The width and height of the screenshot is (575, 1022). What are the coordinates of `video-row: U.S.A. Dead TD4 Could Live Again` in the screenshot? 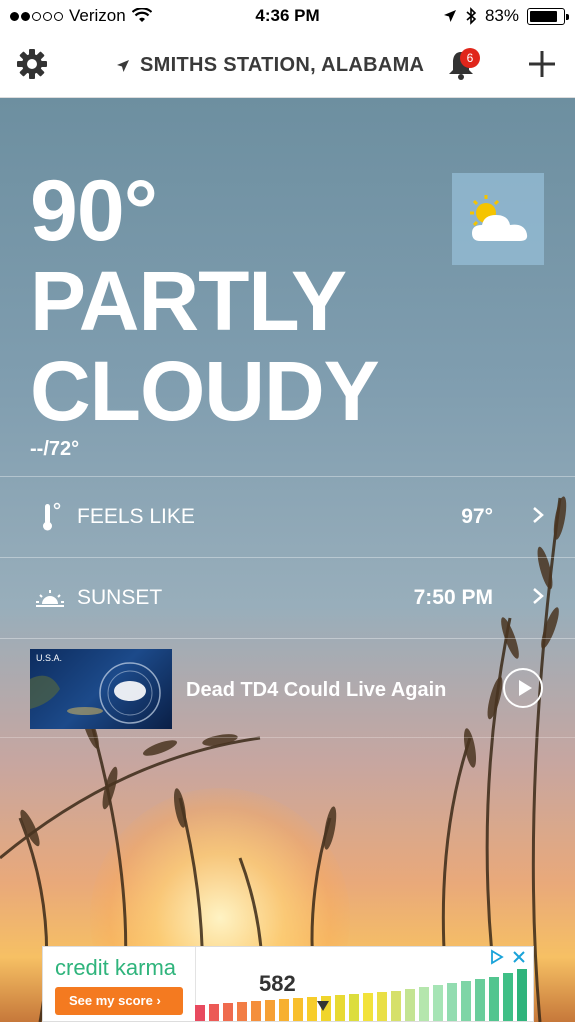 It's located at (287, 688).